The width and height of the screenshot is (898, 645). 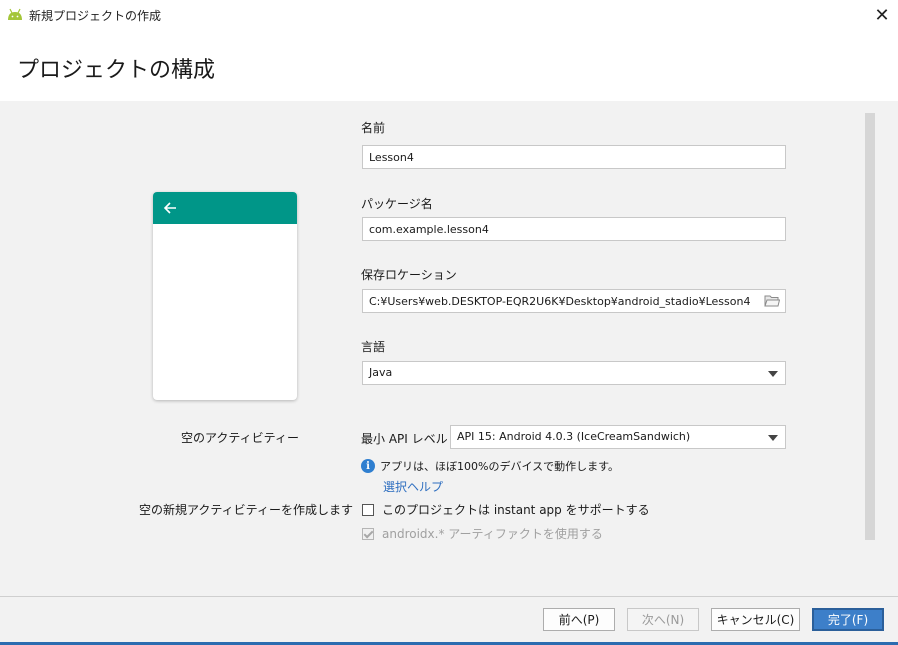 What do you see at coordinates (516, 510) in the screenshot?
I see `instant-app-label: このプロジェクトは instant app をサポートする` at bounding box center [516, 510].